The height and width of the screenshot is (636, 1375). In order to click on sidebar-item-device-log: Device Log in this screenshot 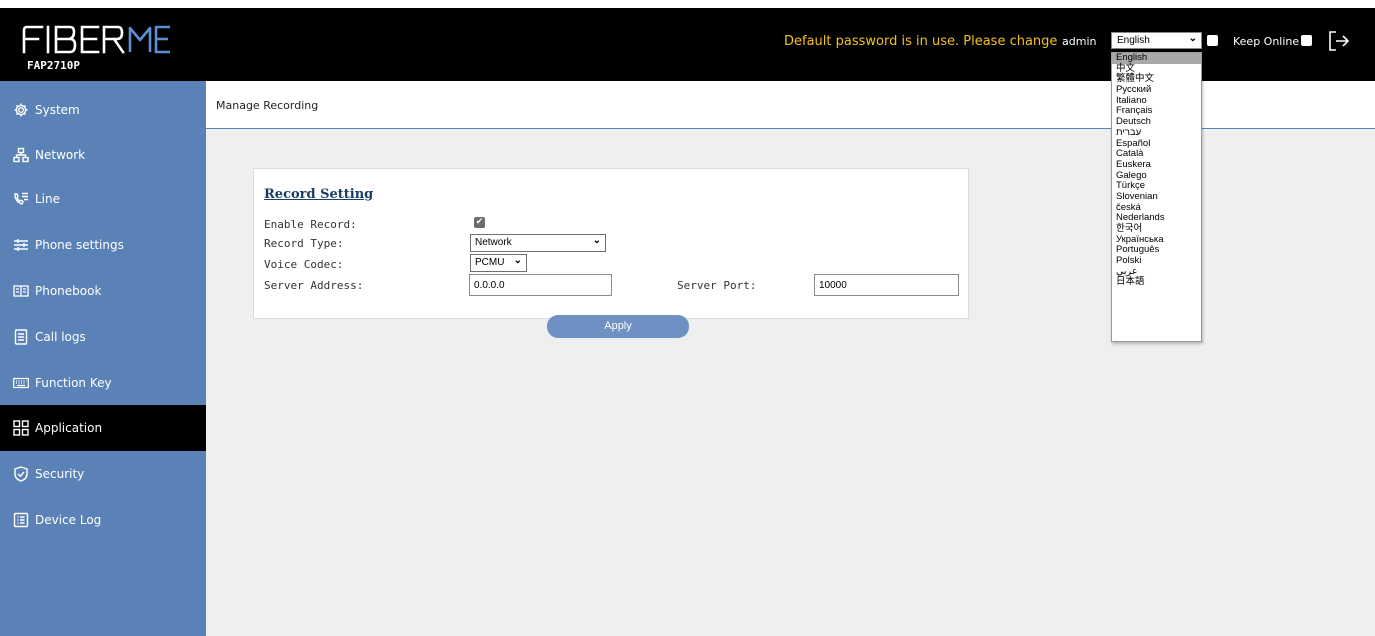, I will do `click(103, 520)`.